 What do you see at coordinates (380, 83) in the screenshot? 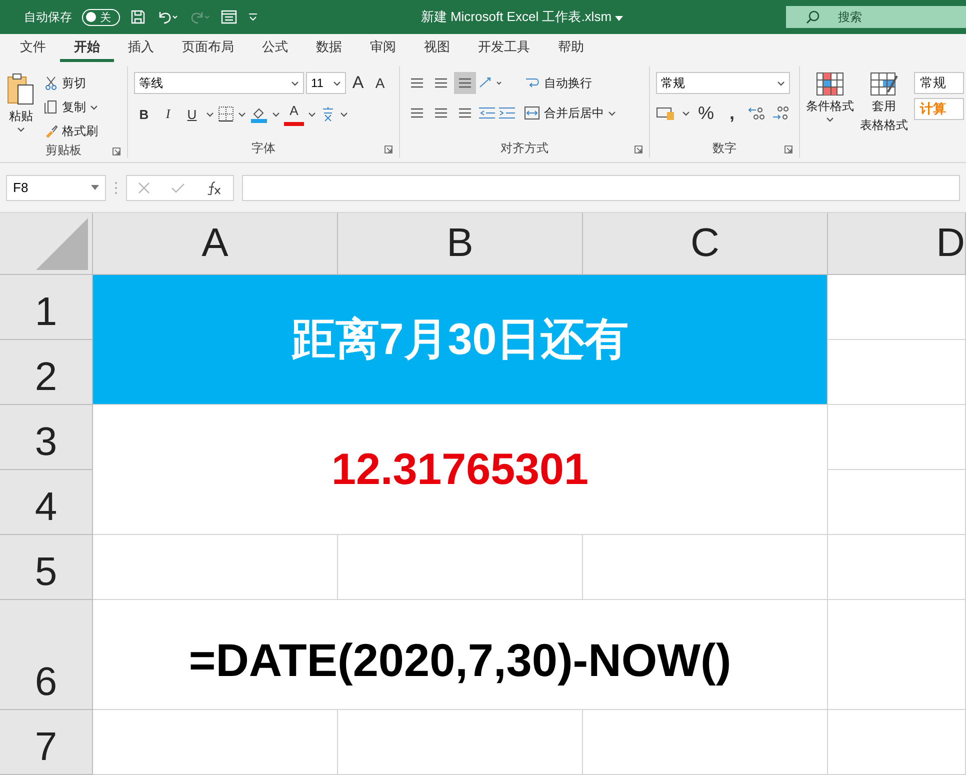
I see `shrink-font-button: A` at bounding box center [380, 83].